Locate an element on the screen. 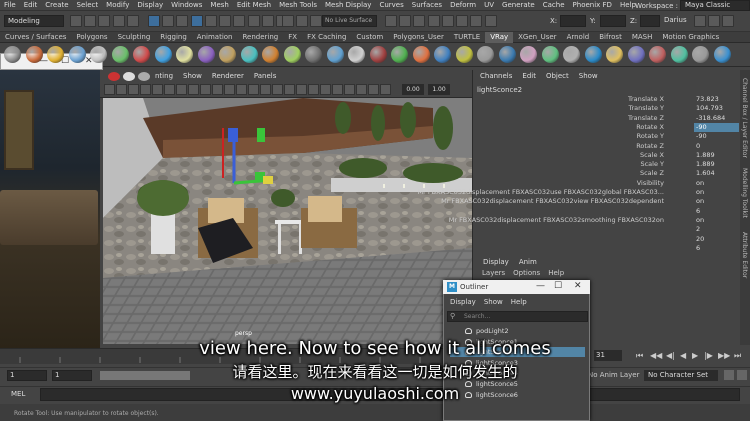  view-image-icon is located at coordinates (144, 76).